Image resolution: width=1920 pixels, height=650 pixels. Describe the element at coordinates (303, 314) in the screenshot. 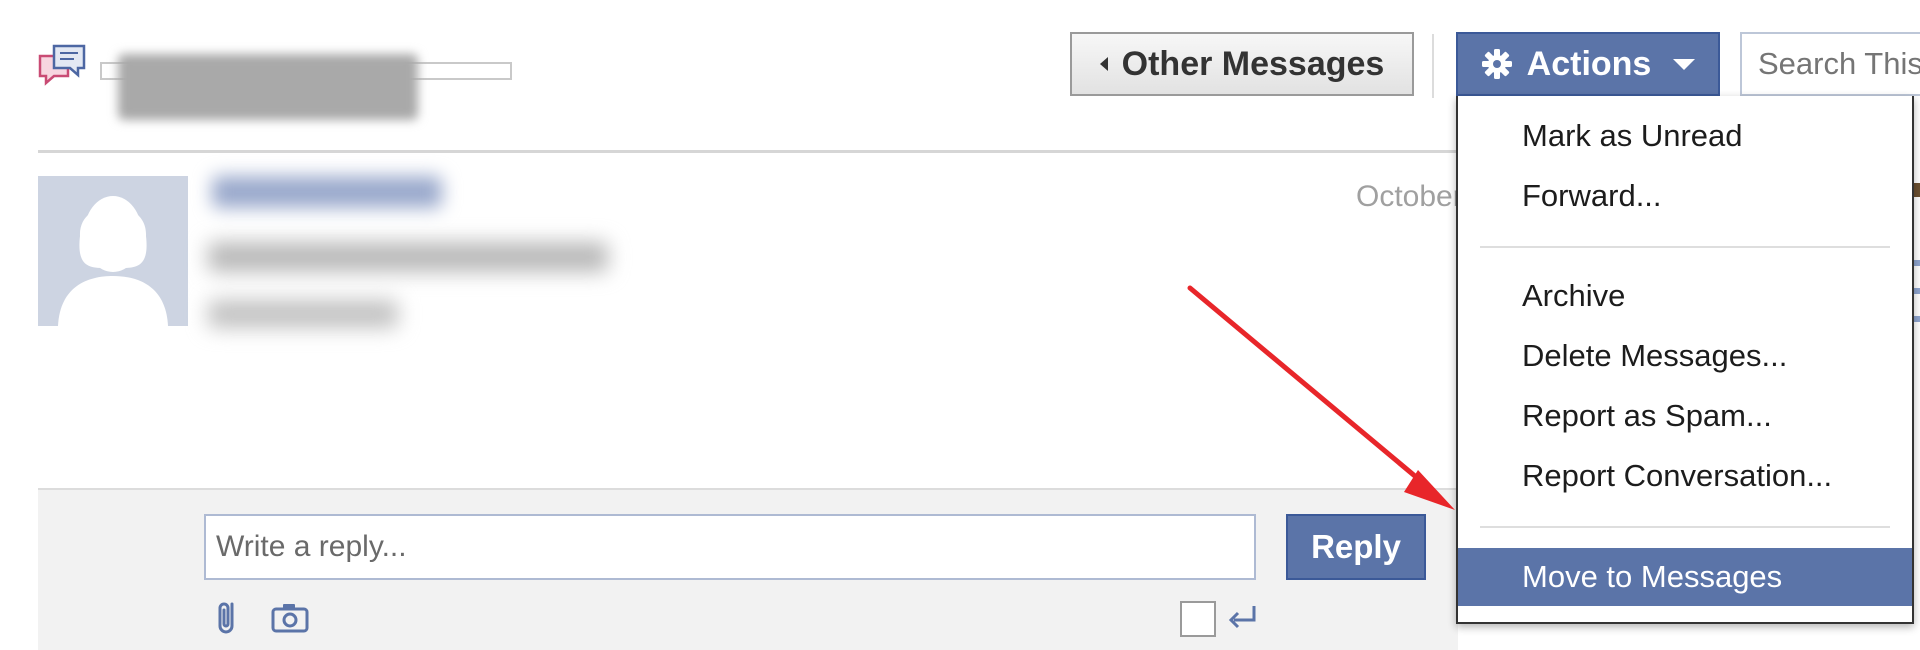

I see `message-meta-redacted` at that location.